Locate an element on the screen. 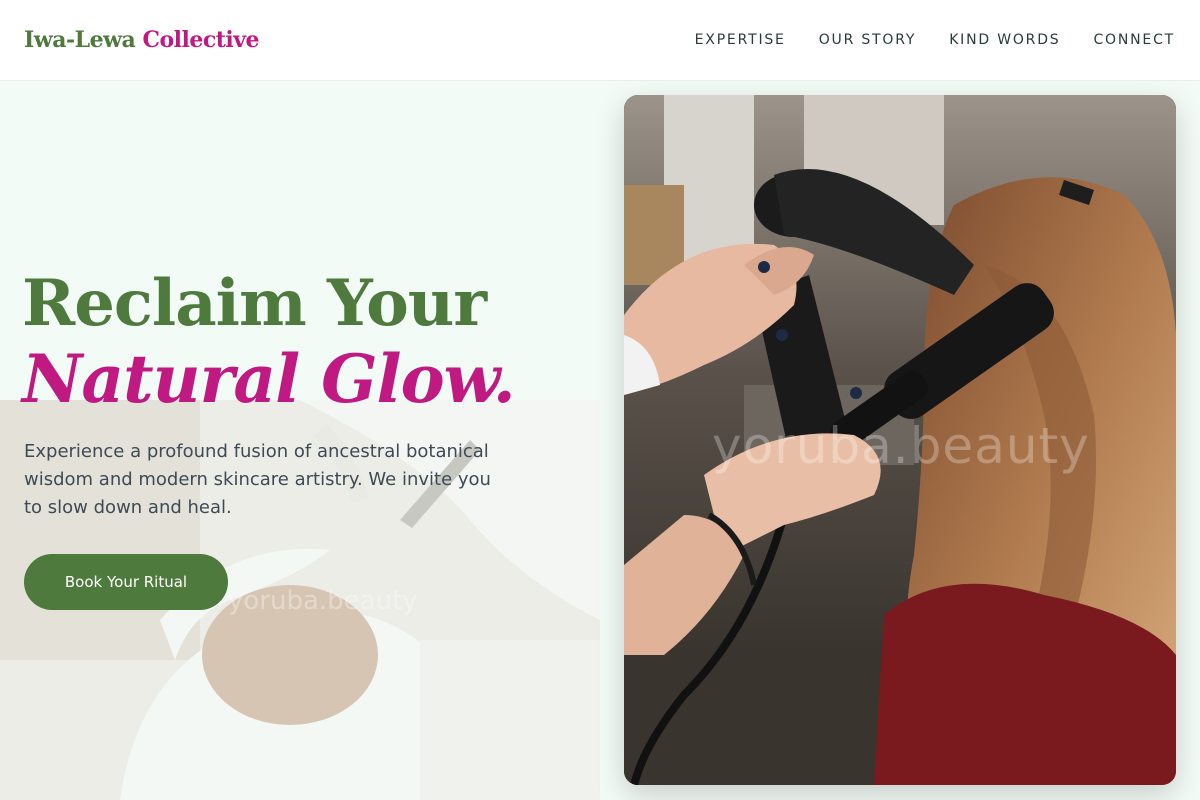 Image resolution: width=1200 pixels, height=800 pixels. brand-logo: Iwa-Lewa Collective is located at coordinates (142, 40).